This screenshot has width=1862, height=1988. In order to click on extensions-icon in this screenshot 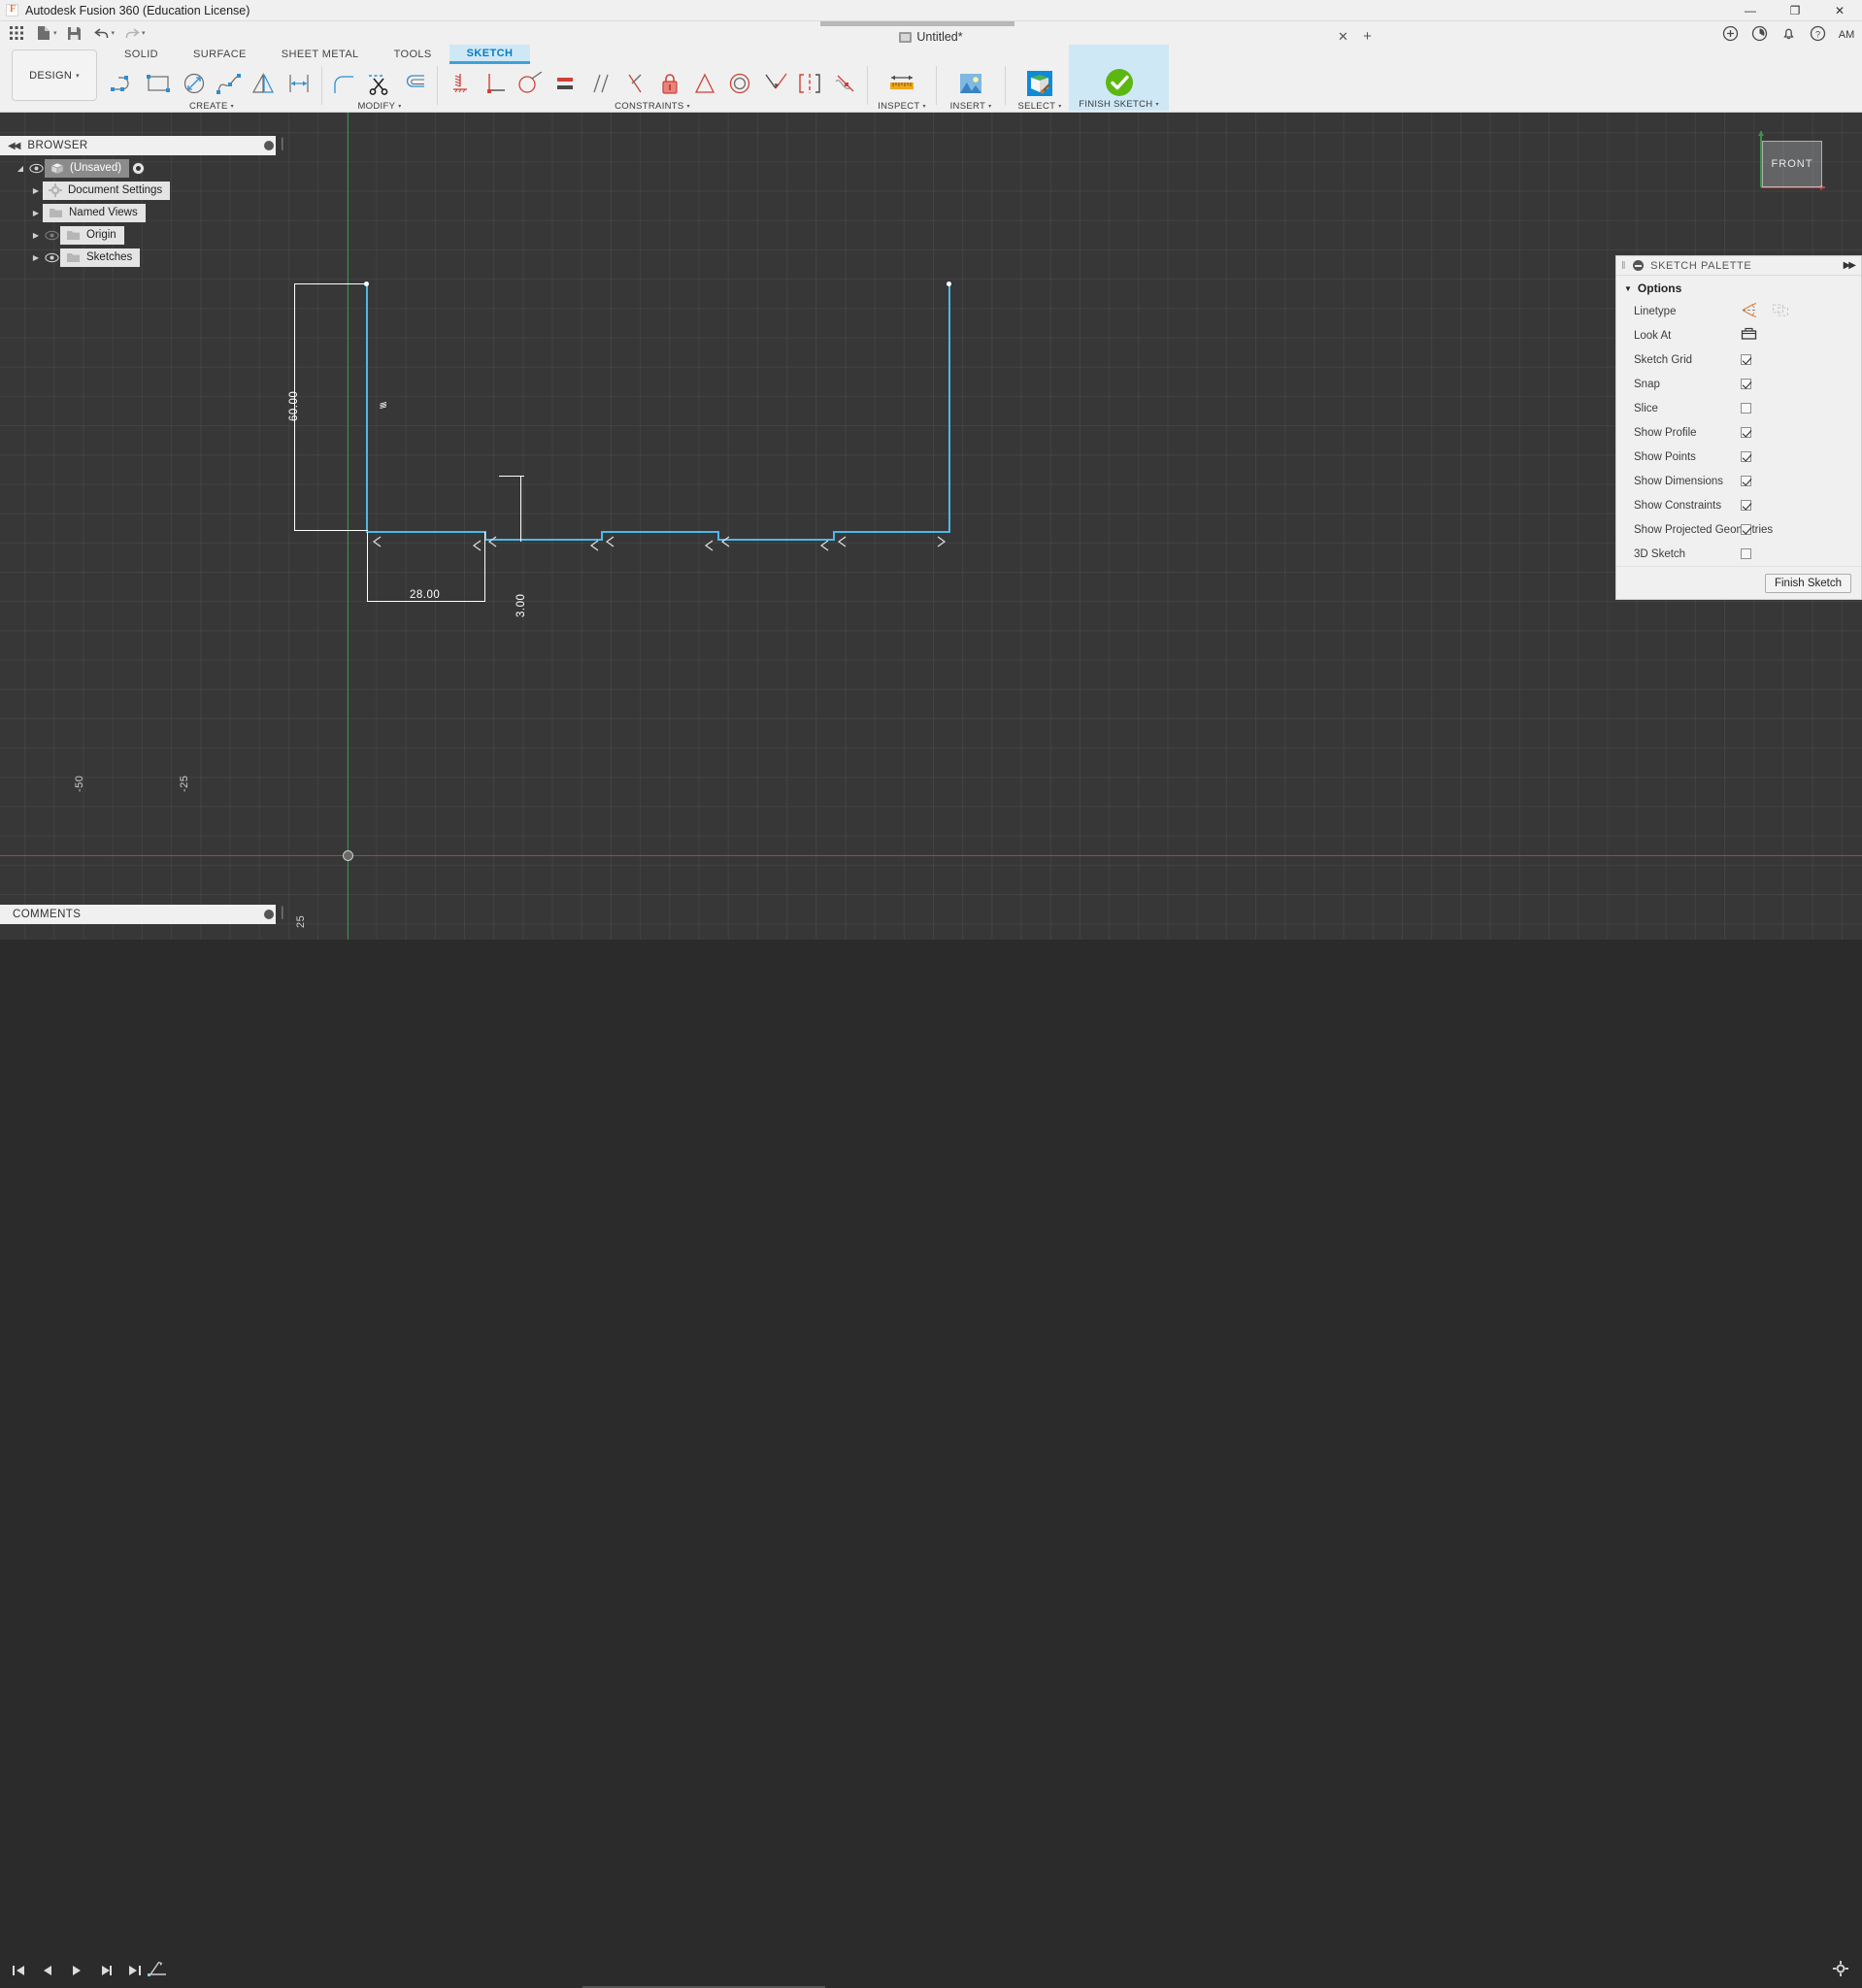, I will do `click(1730, 33)`.